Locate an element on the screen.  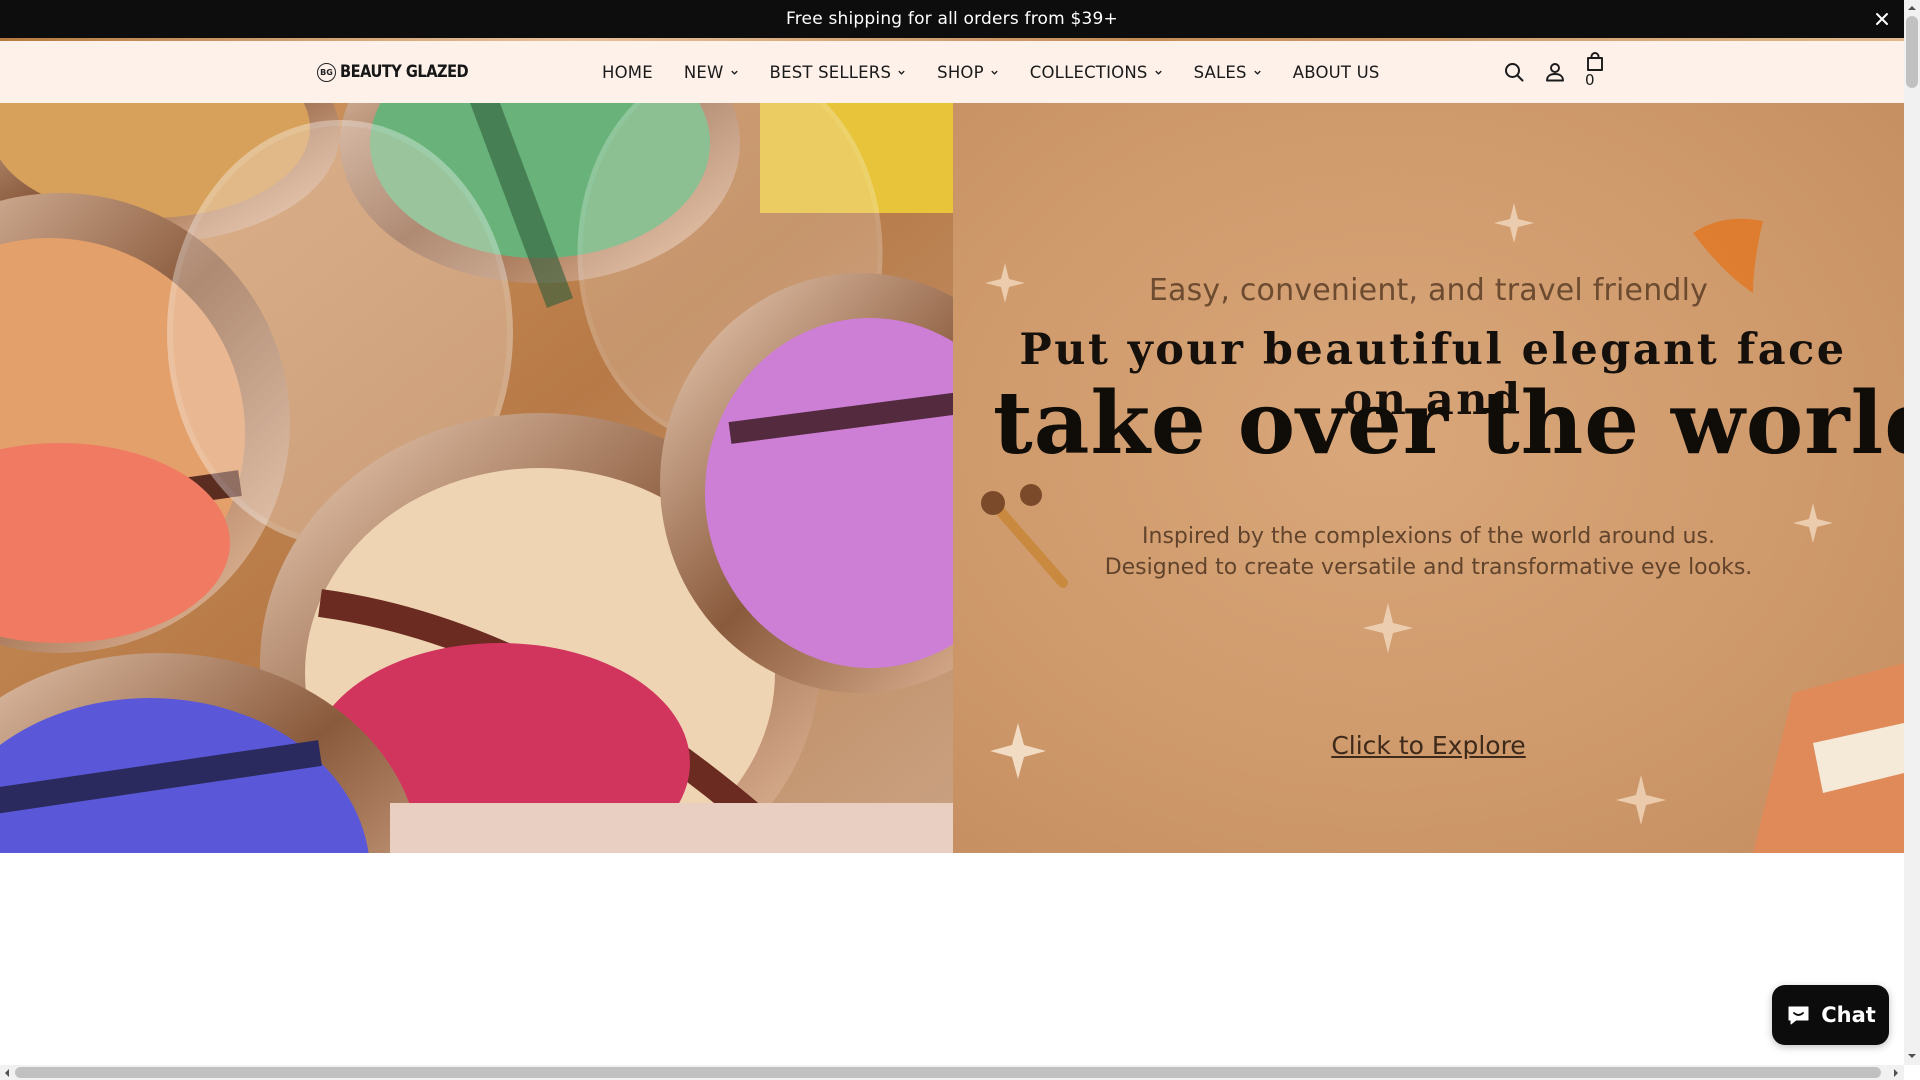
chat-button: Chat is located at coordinates (1830, 1015).